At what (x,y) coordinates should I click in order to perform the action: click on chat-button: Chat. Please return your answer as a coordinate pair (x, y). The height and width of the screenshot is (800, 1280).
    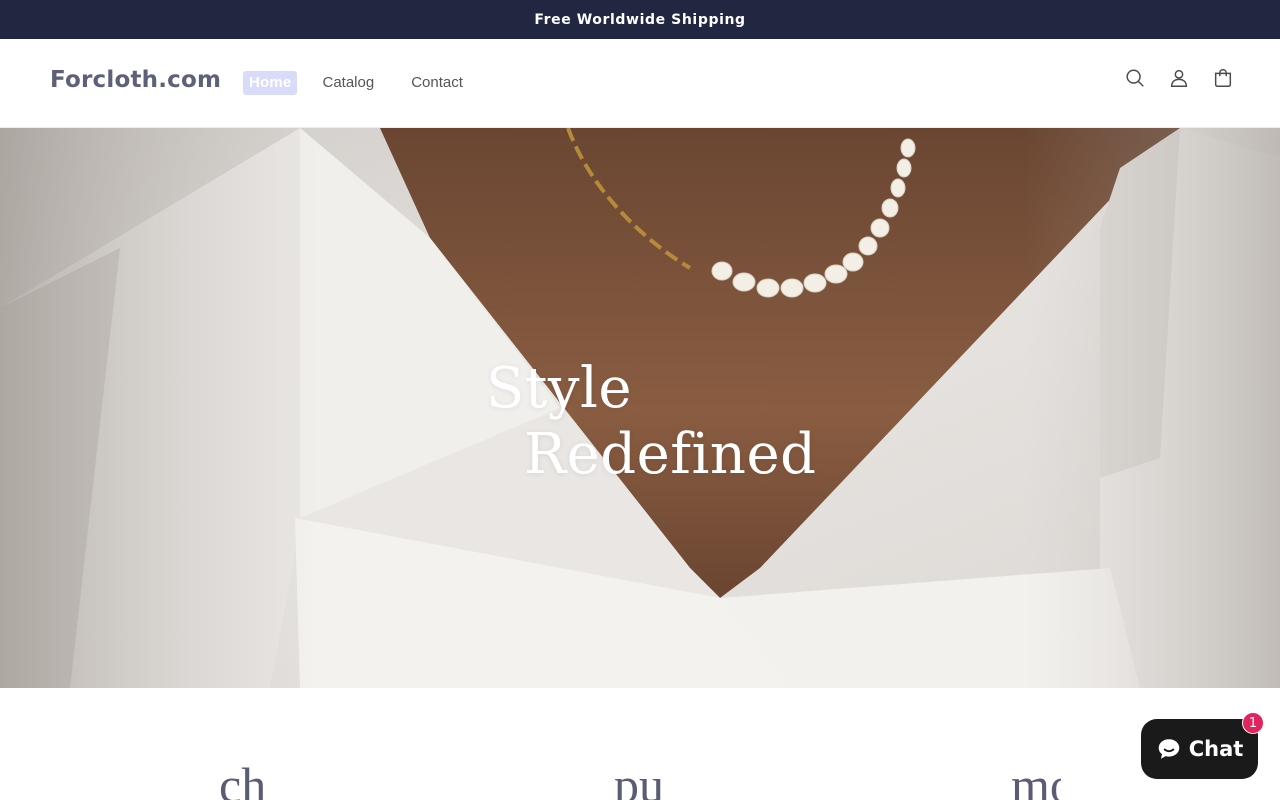
    Looking at the image, I should click on (1199, 749).